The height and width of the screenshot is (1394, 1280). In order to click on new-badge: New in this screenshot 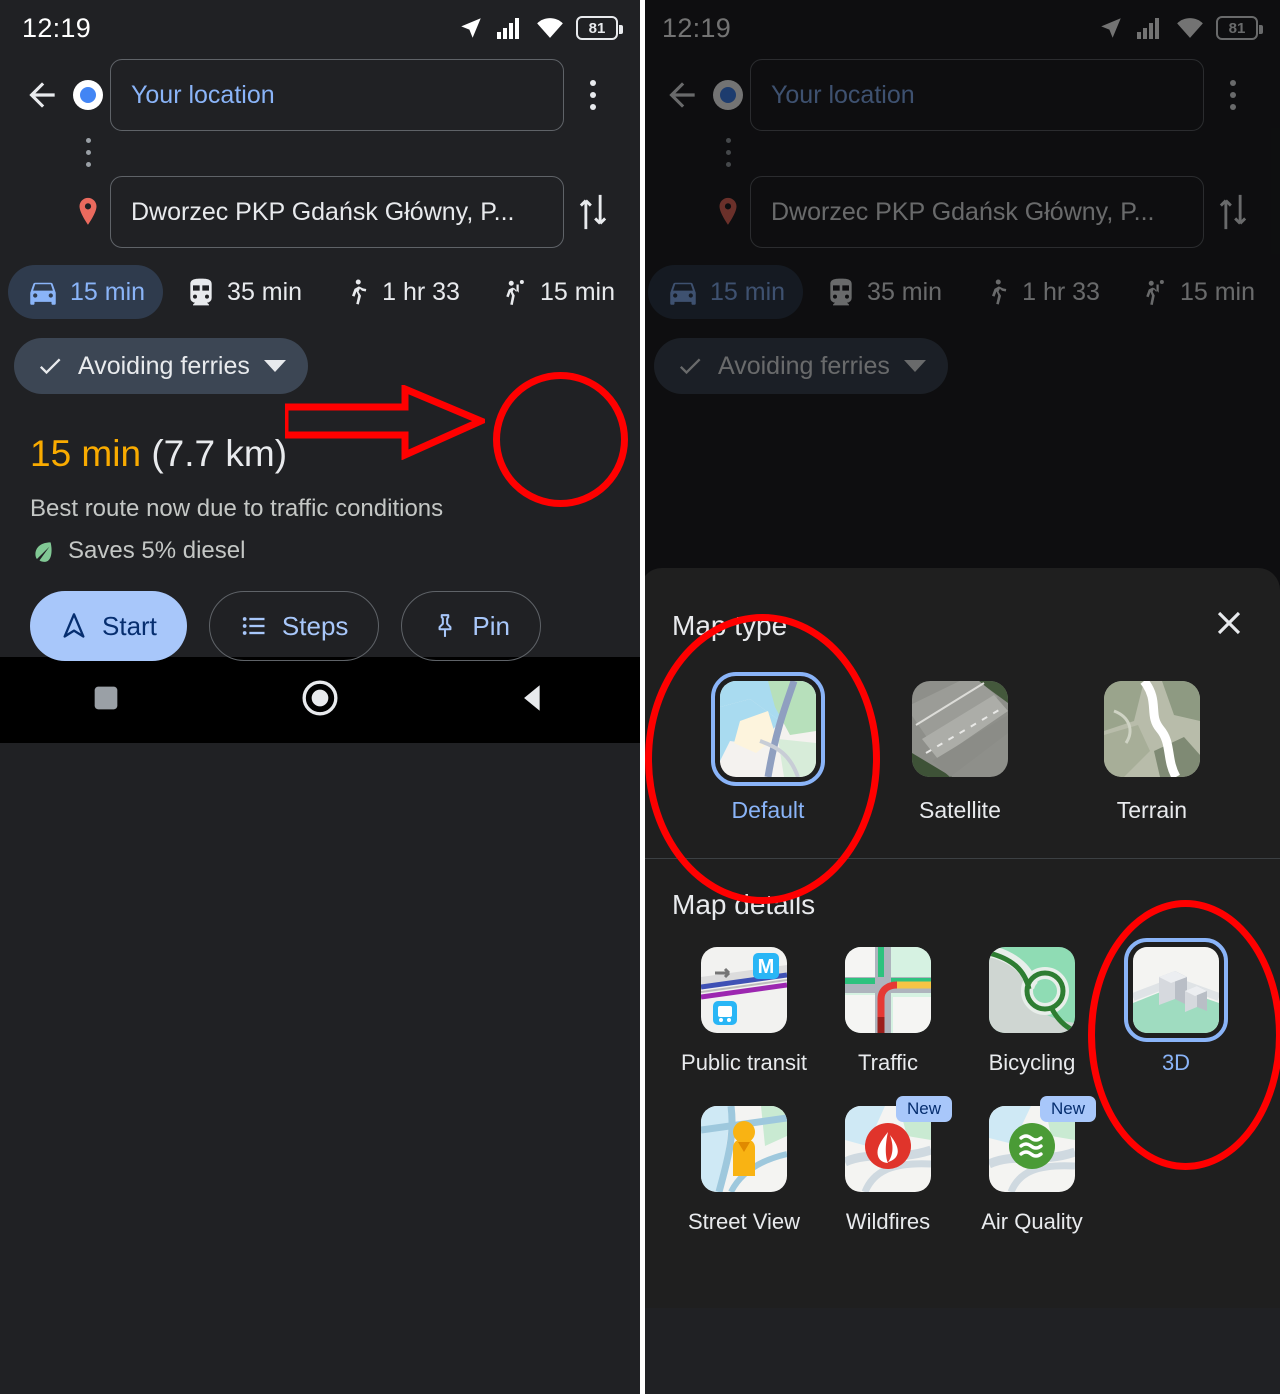, I will do `click(923, 1109)`.